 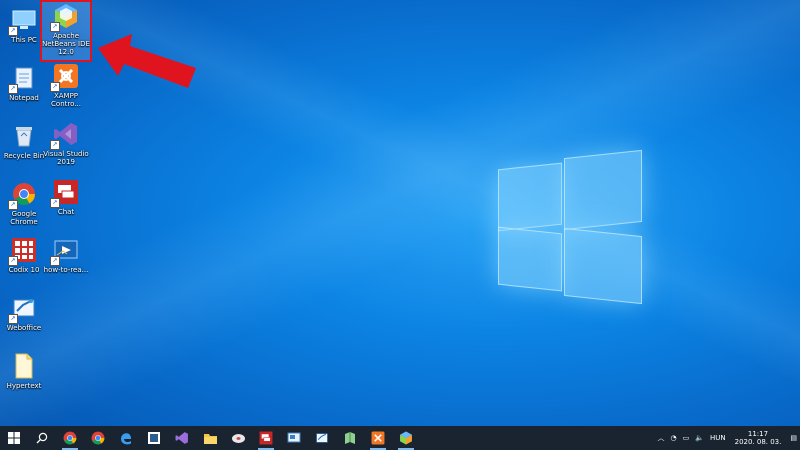 I want to click on wifi-icon: ◔, so click(x=674, y=438).